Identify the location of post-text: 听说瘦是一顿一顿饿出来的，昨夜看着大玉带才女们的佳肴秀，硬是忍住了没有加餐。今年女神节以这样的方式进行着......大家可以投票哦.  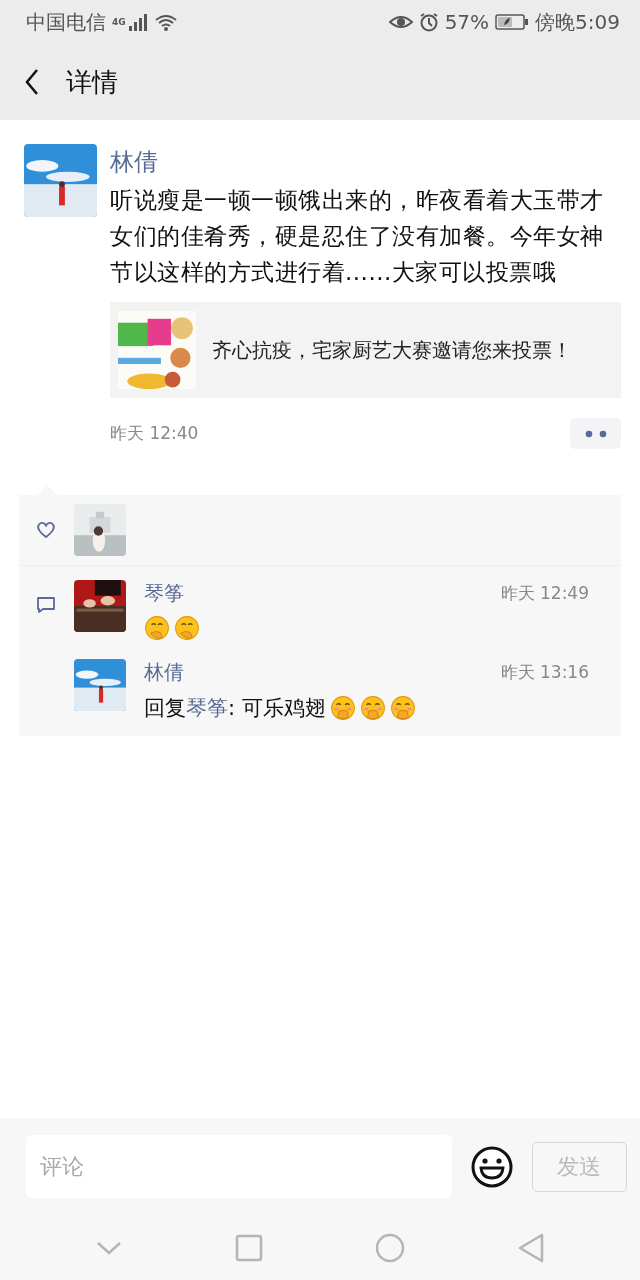
(357, 236).